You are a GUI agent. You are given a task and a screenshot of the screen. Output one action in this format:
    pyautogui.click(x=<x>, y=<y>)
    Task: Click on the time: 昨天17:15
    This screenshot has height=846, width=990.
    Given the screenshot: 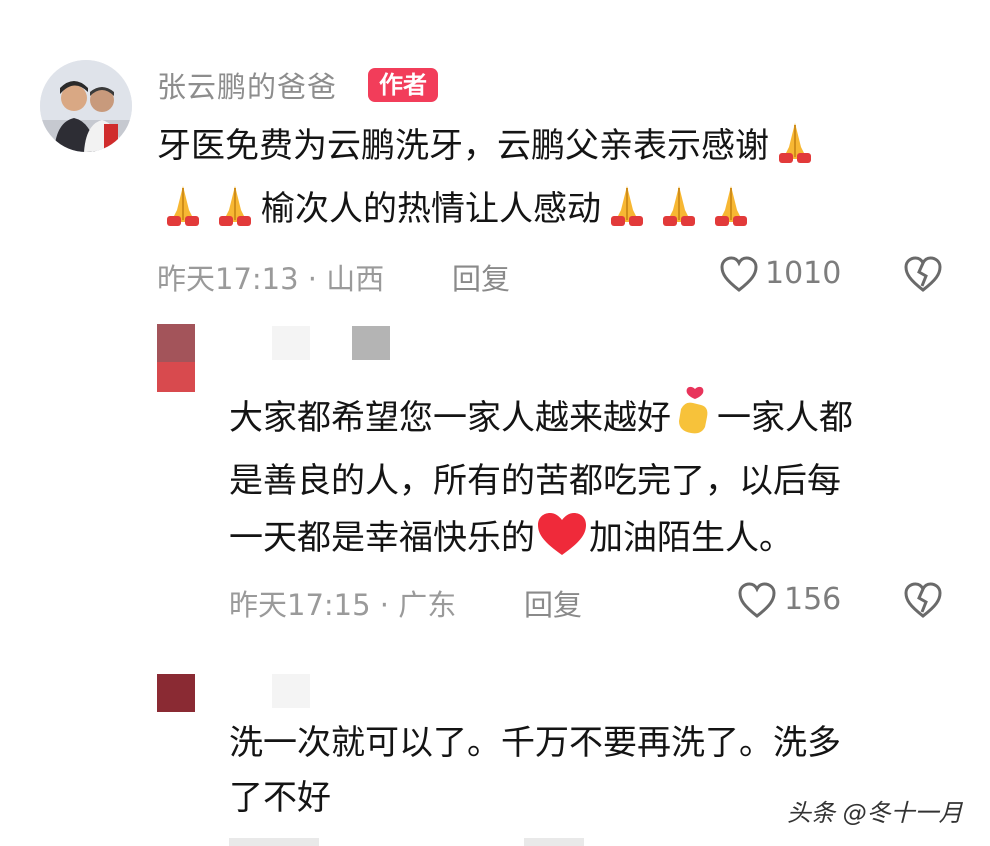 What is the action you would take?
    pyautogui.click(x=300, y=605)
    